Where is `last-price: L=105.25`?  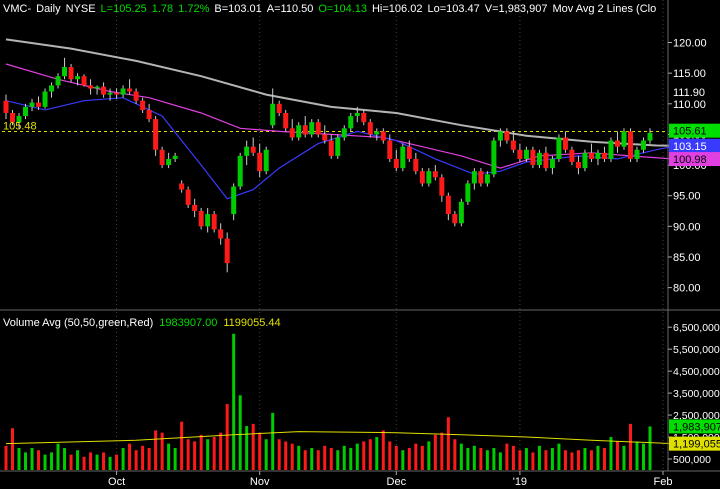 last-price: L=105.25 is located at coordinates (123, 9).